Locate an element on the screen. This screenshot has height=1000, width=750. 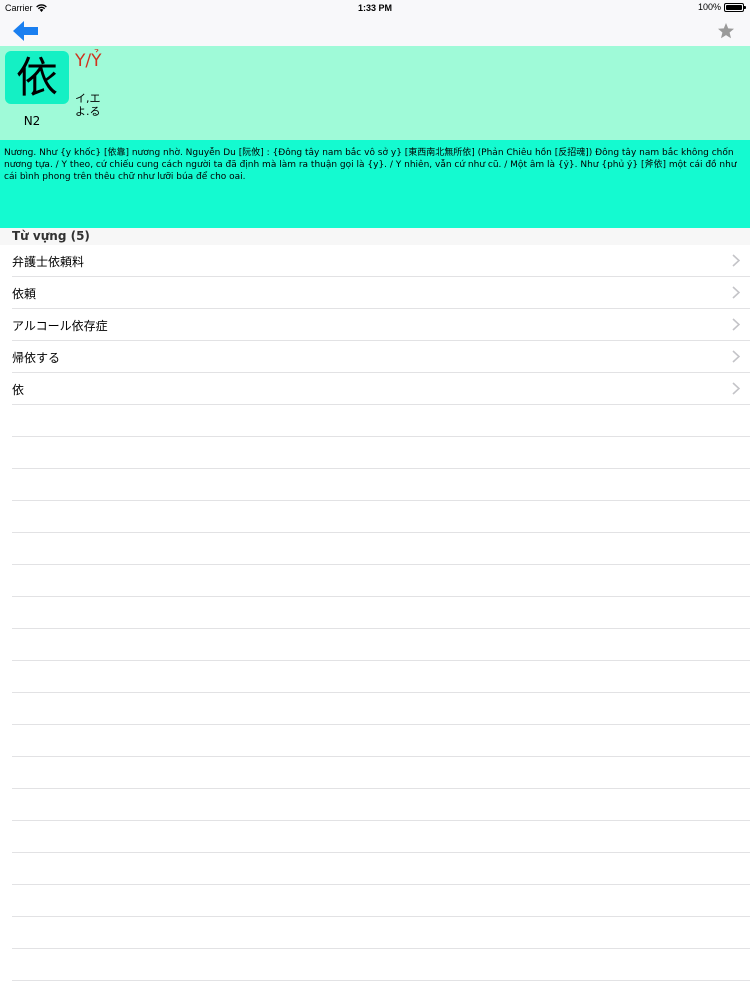
vocab-section-header: Từ vựng (5) is located at coordinates (375, 236).